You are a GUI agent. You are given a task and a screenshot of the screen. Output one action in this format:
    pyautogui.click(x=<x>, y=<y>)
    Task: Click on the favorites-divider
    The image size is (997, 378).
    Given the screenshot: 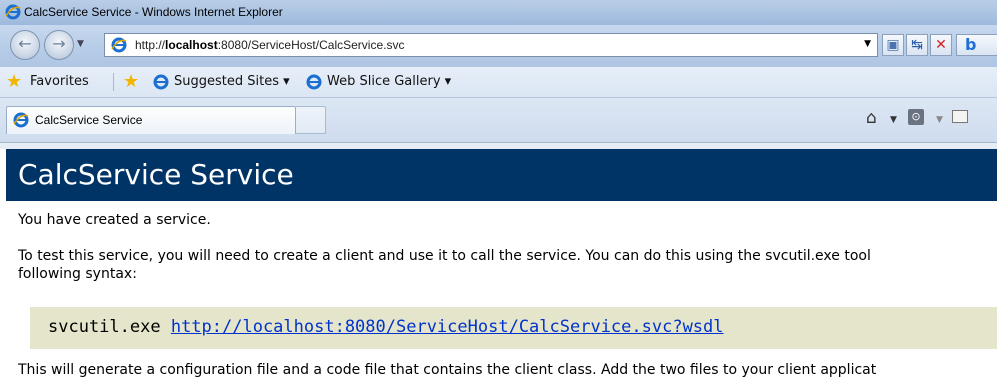 What is the action you would take?
    pyautogui.click(x=113, y=82)
    